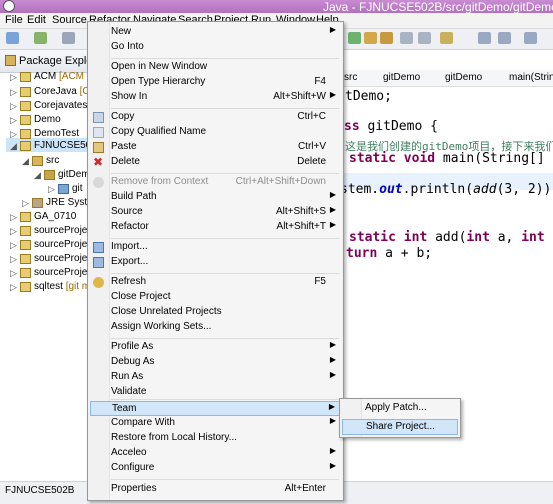 This screenshot has height=504, width=553. Describe the element at coordinates (386, 38) in the screenshot. I see `search-icon` at that location.